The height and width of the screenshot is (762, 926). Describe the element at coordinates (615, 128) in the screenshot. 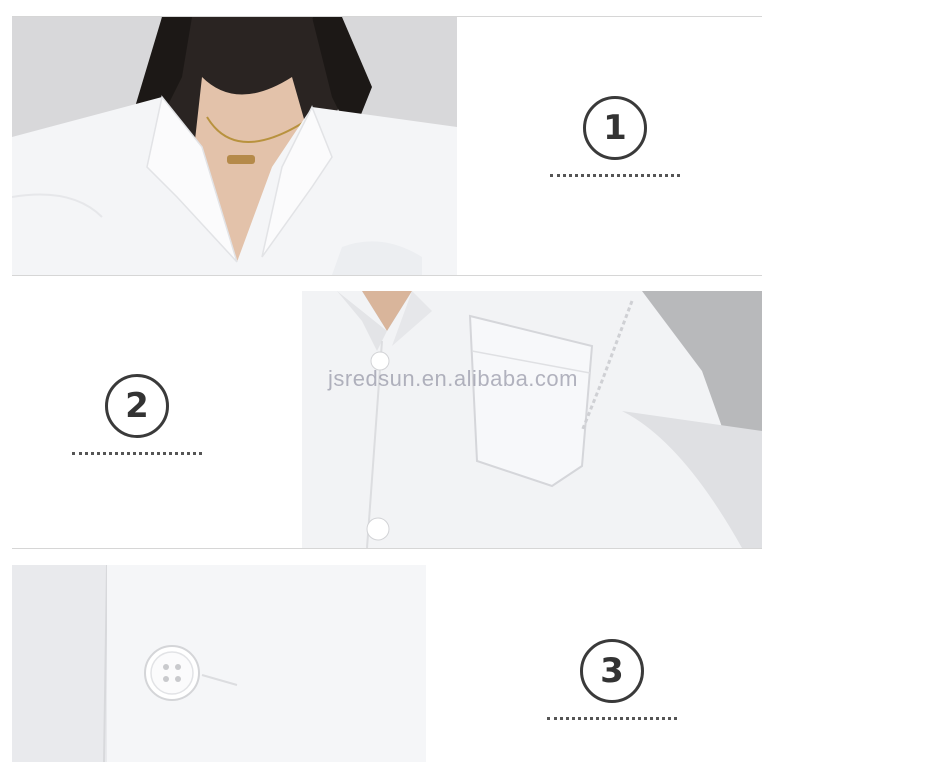

I see `number-circle-1: 1` at that location.